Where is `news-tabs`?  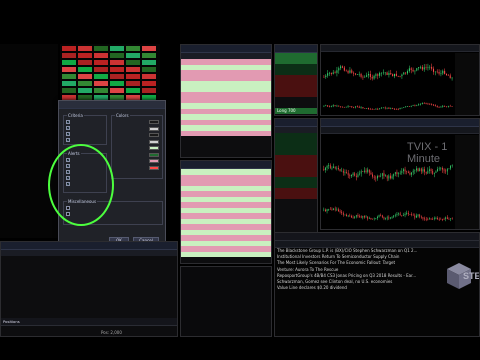 news-tabs is located at coordinates (377, 237).